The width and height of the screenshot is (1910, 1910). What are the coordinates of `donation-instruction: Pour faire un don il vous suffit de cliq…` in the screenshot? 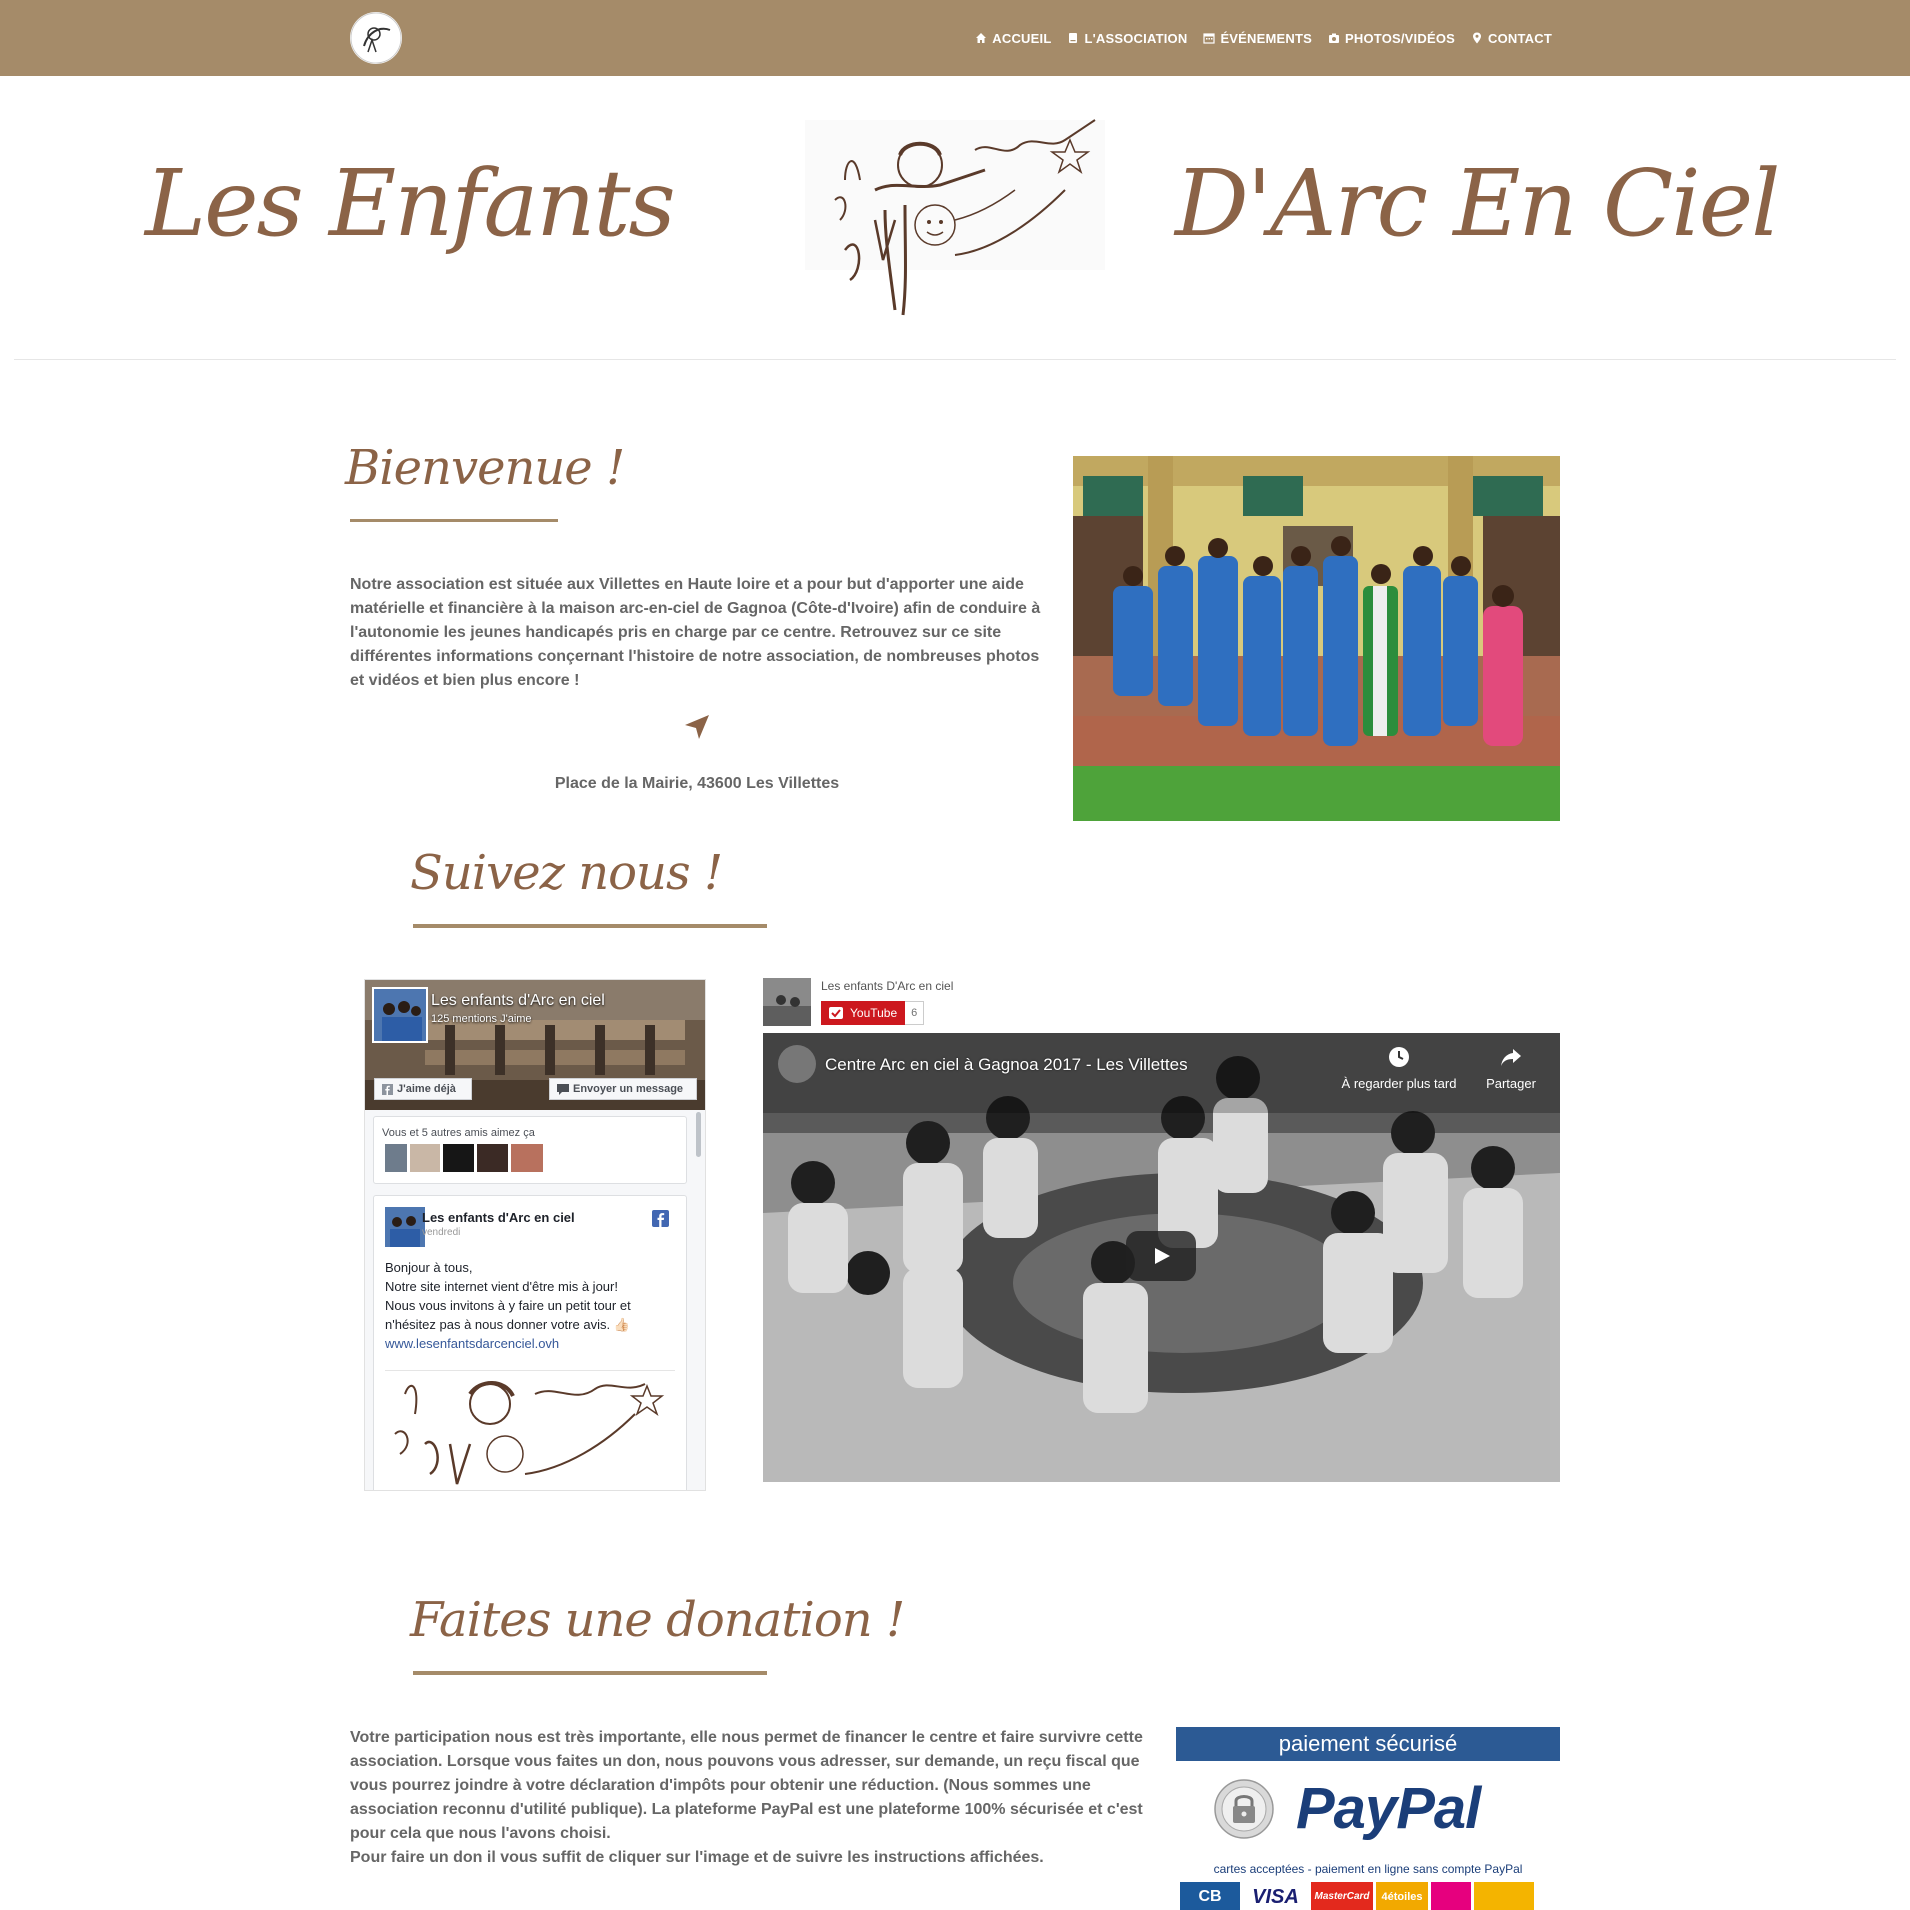 It's located at (697, 1857).